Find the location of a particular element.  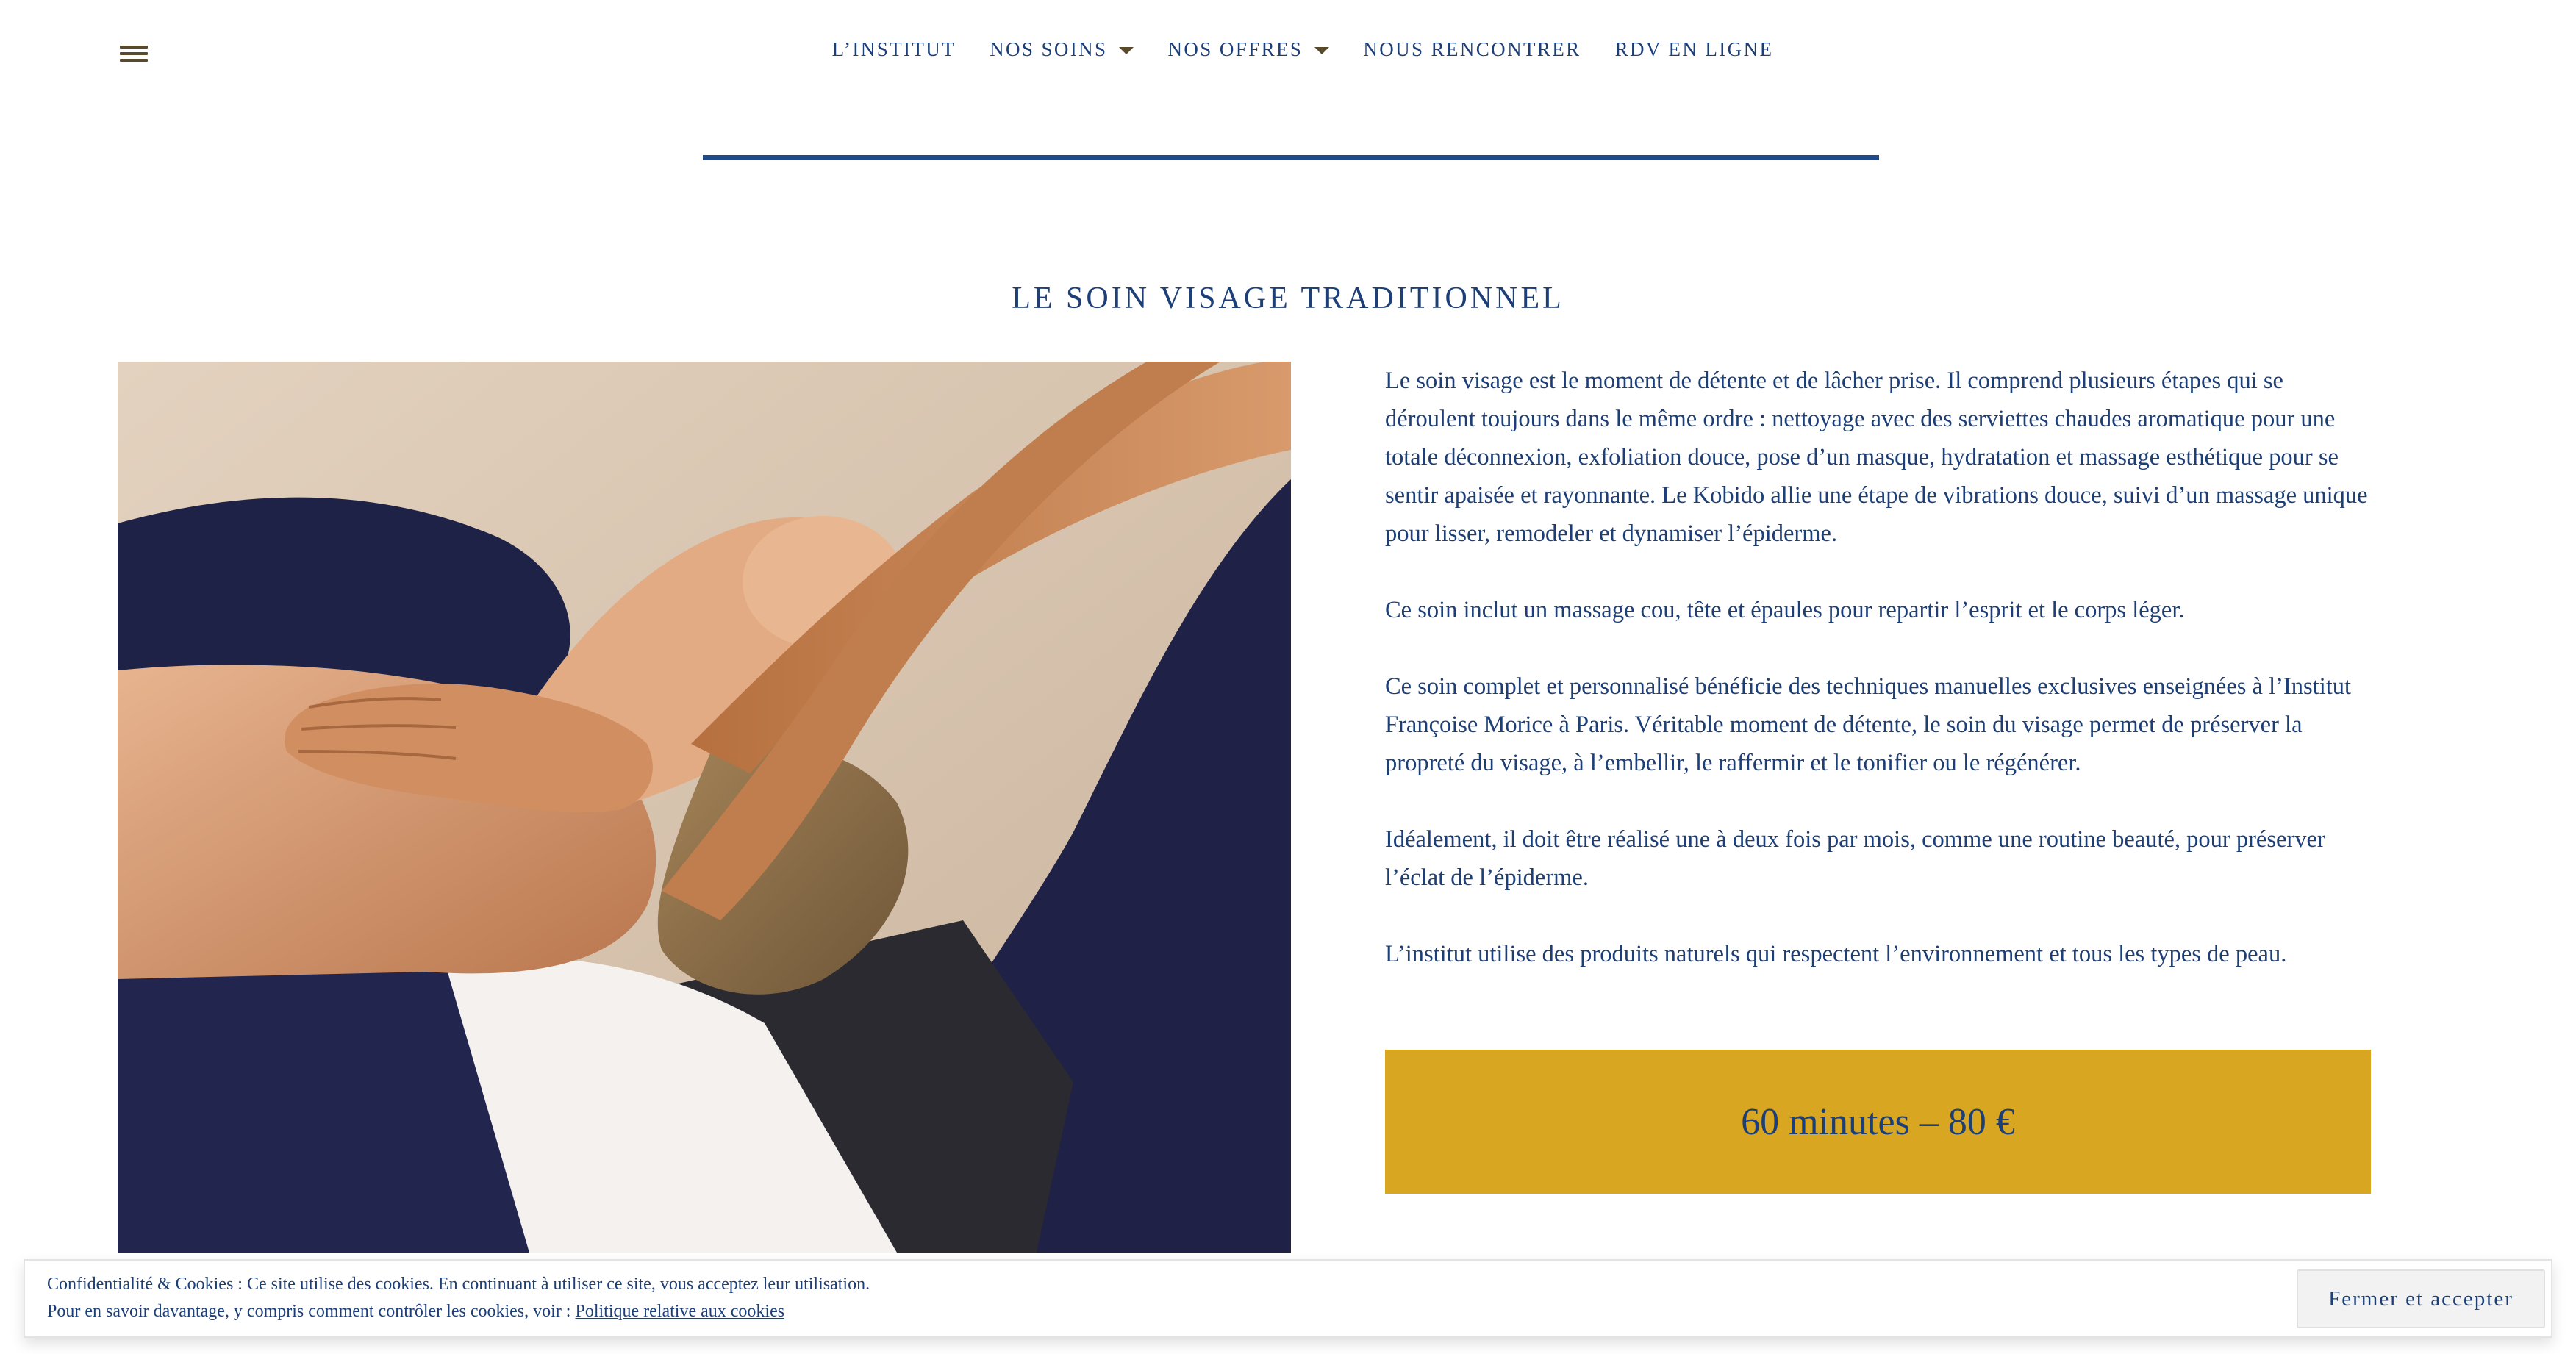

nav-item-label: NOS SOINS is located at coordinates (1049, 49).